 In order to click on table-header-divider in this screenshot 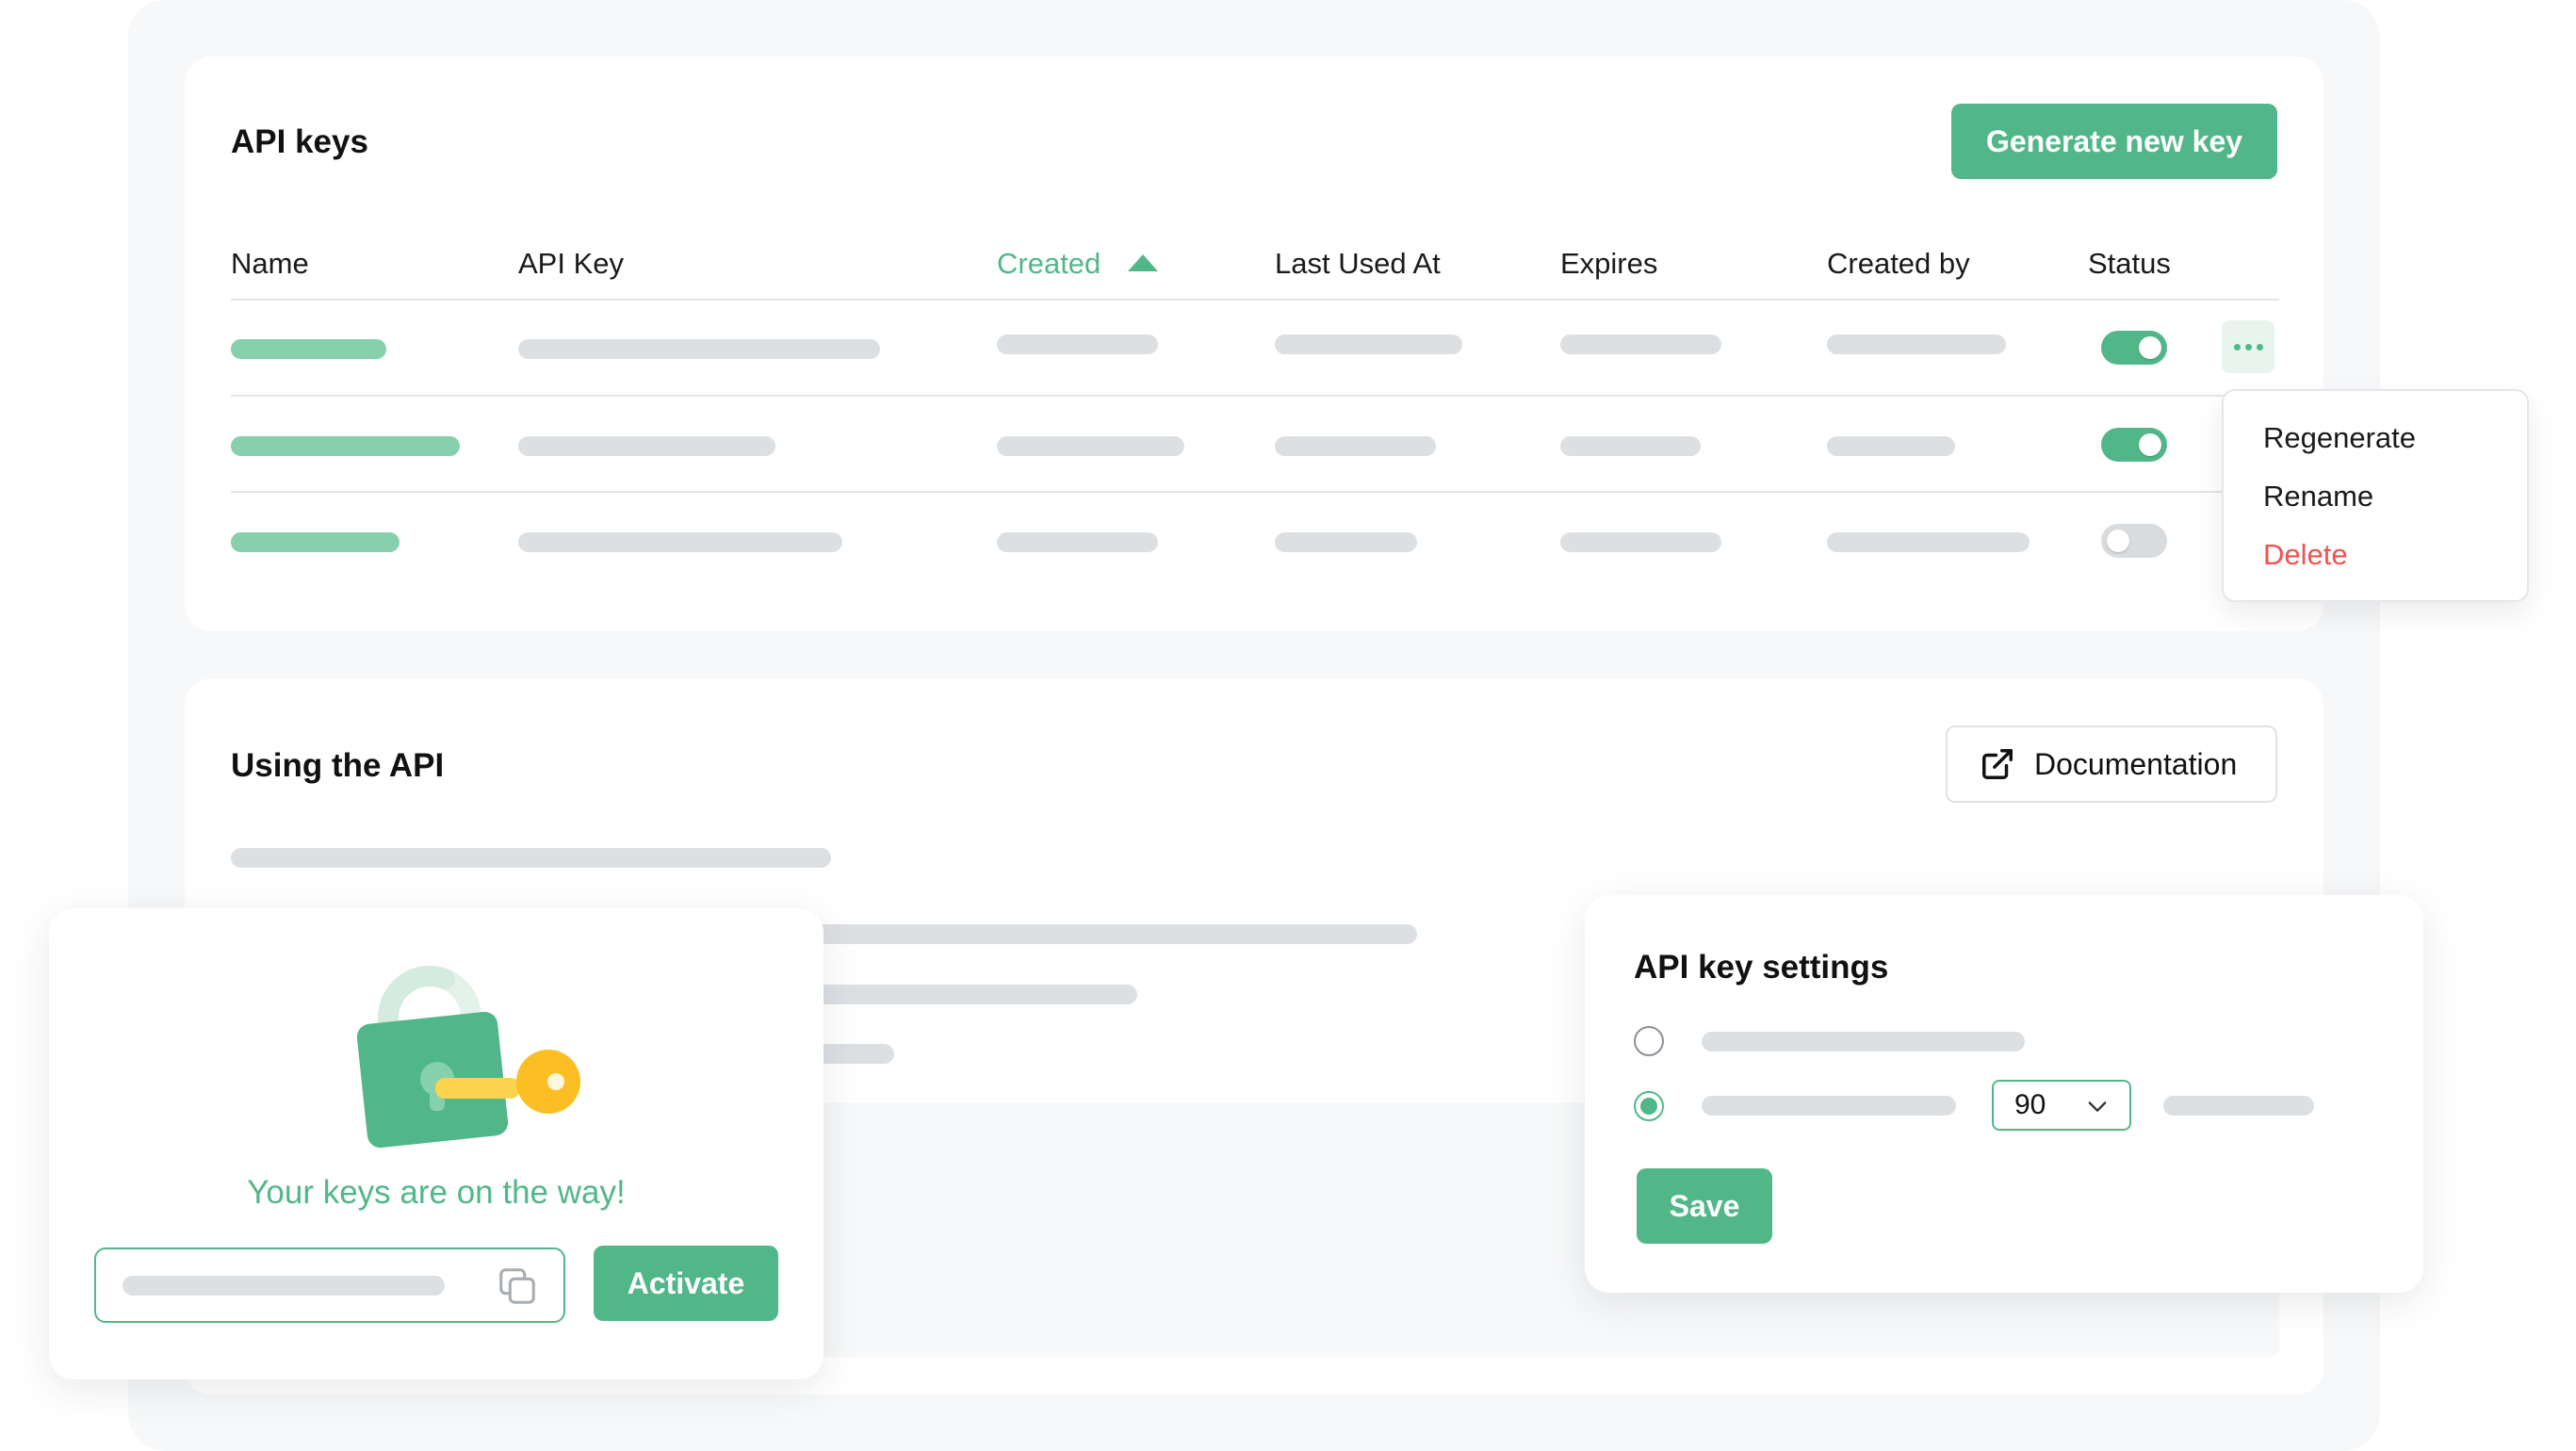, I will do `click(1255, 300)`.